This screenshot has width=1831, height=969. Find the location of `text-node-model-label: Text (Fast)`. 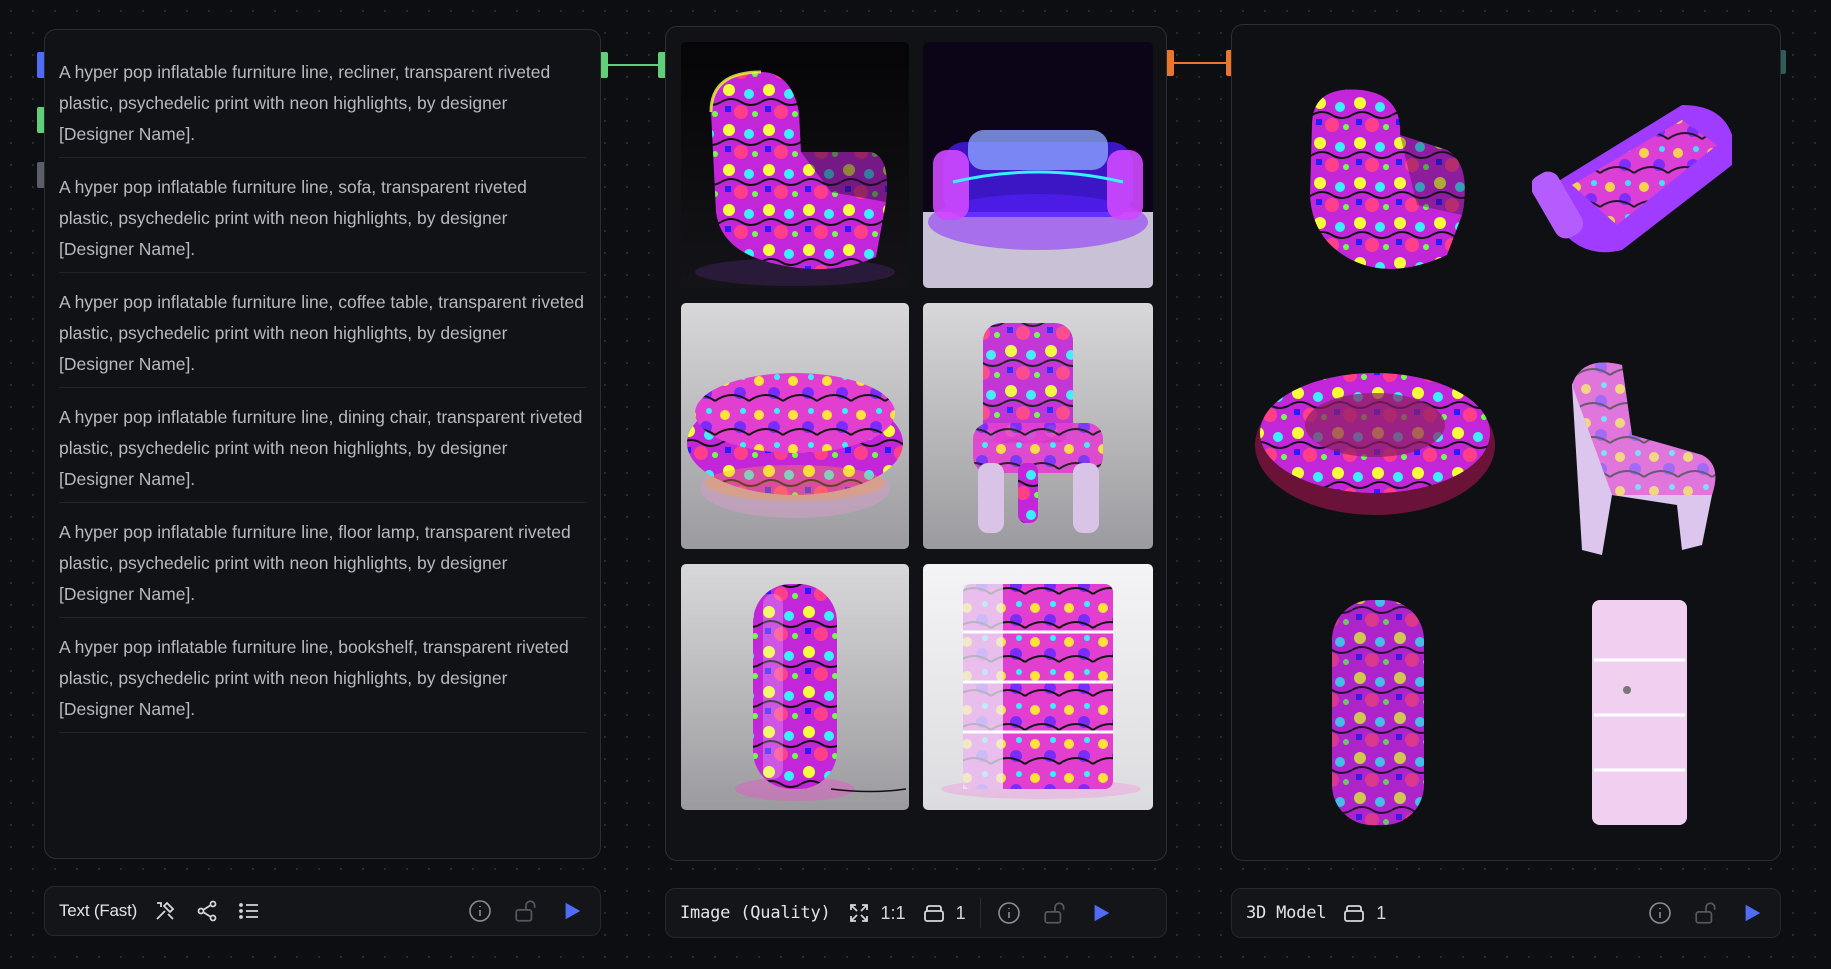

text-node-model-label: Text (Fast) is located at coordinates (98, 911).